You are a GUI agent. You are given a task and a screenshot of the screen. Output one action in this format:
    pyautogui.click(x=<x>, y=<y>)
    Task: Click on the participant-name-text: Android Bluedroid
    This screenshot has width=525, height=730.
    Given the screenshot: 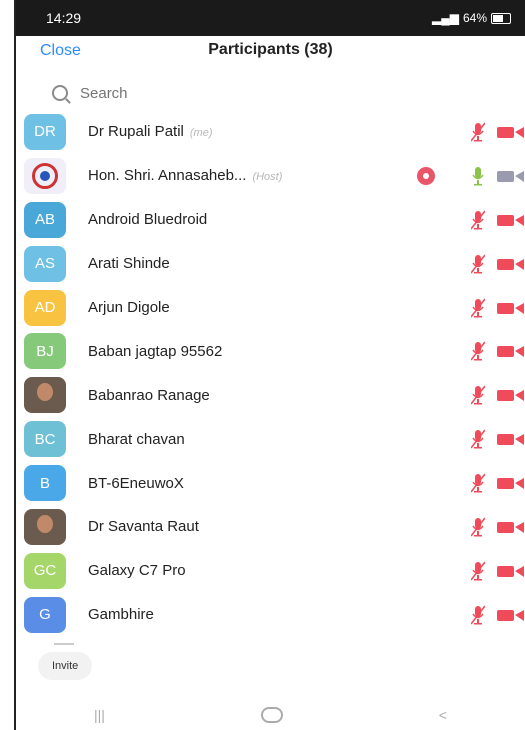 What is the action you would take?
    pyautogui.click(x=148, y=220)
    